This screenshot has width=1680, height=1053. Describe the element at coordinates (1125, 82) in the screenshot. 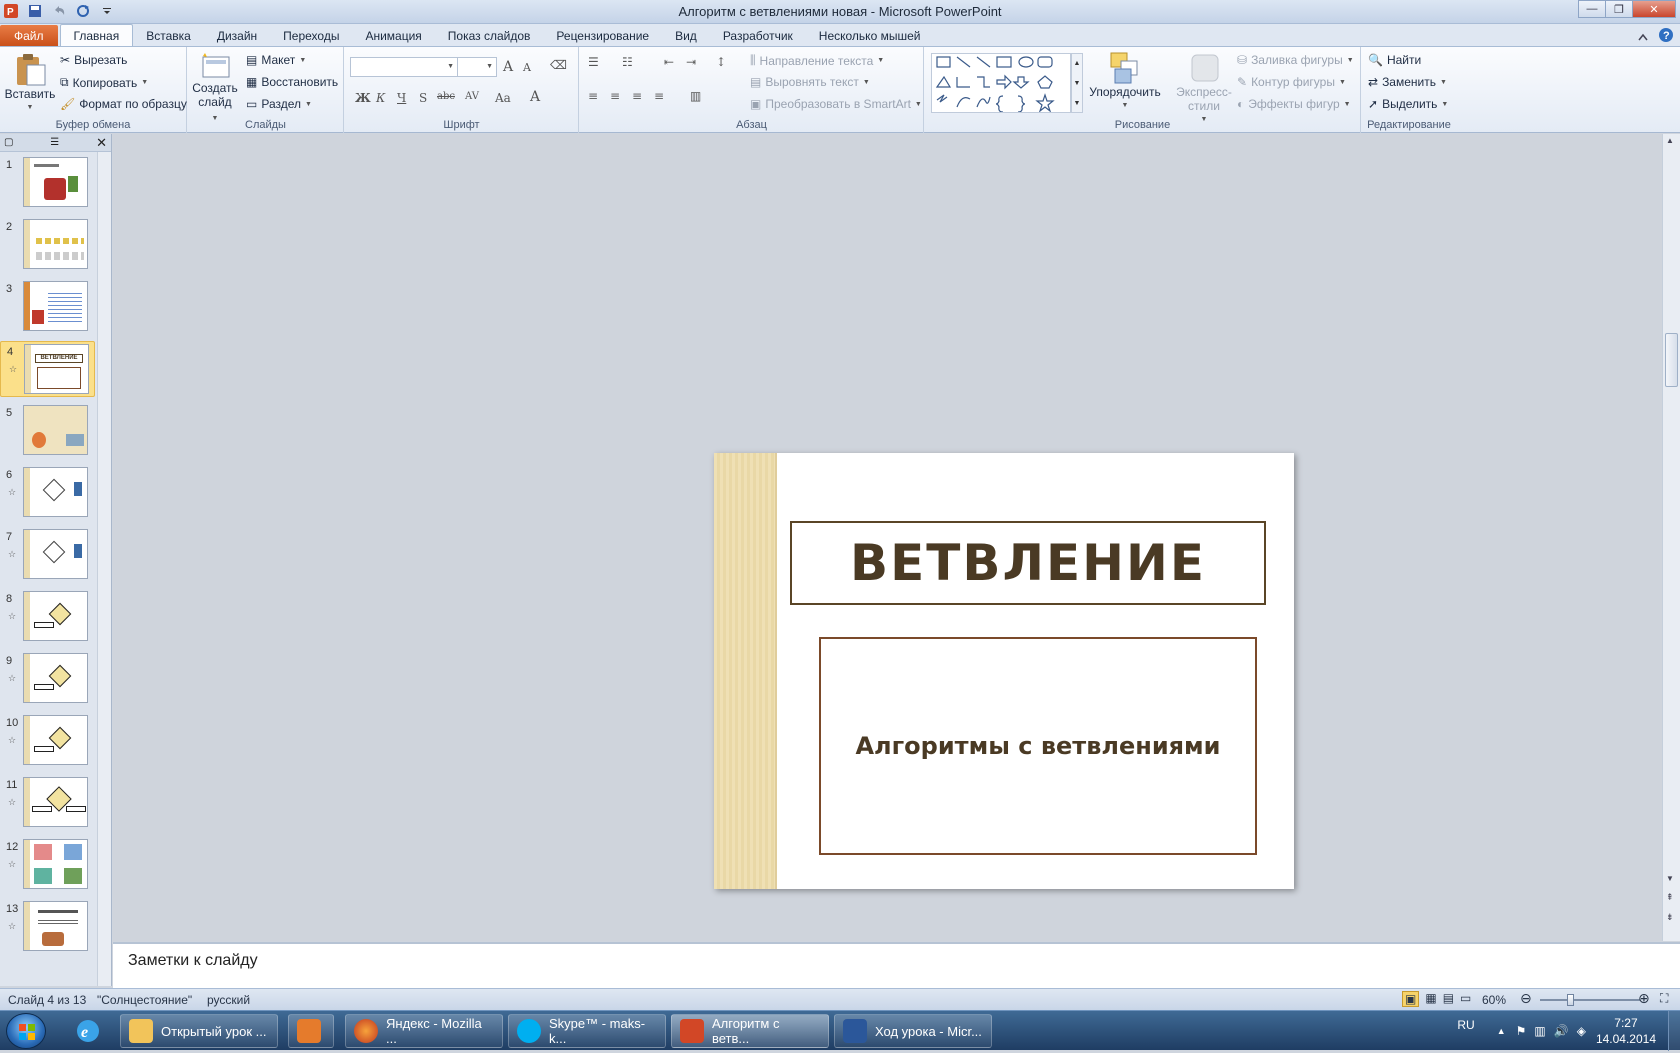

I see `arrange-button: Упорядочить ▼` at that location.